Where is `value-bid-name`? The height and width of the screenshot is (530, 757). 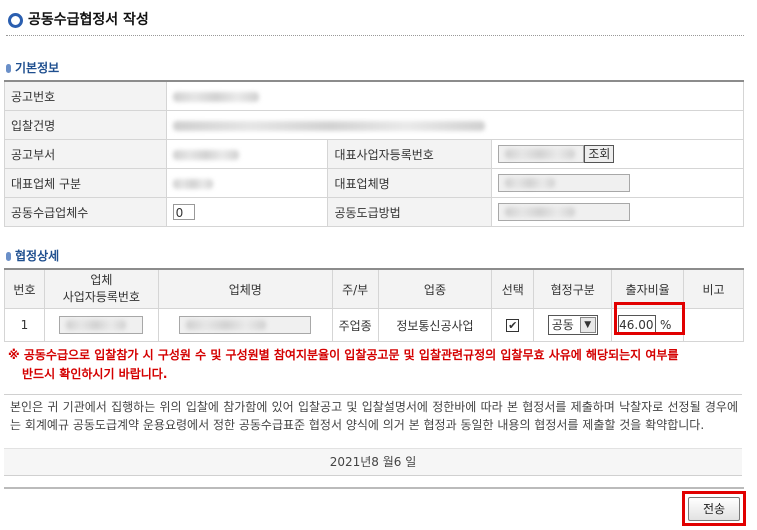
value-bid-name is located at coordinates (455, 125).